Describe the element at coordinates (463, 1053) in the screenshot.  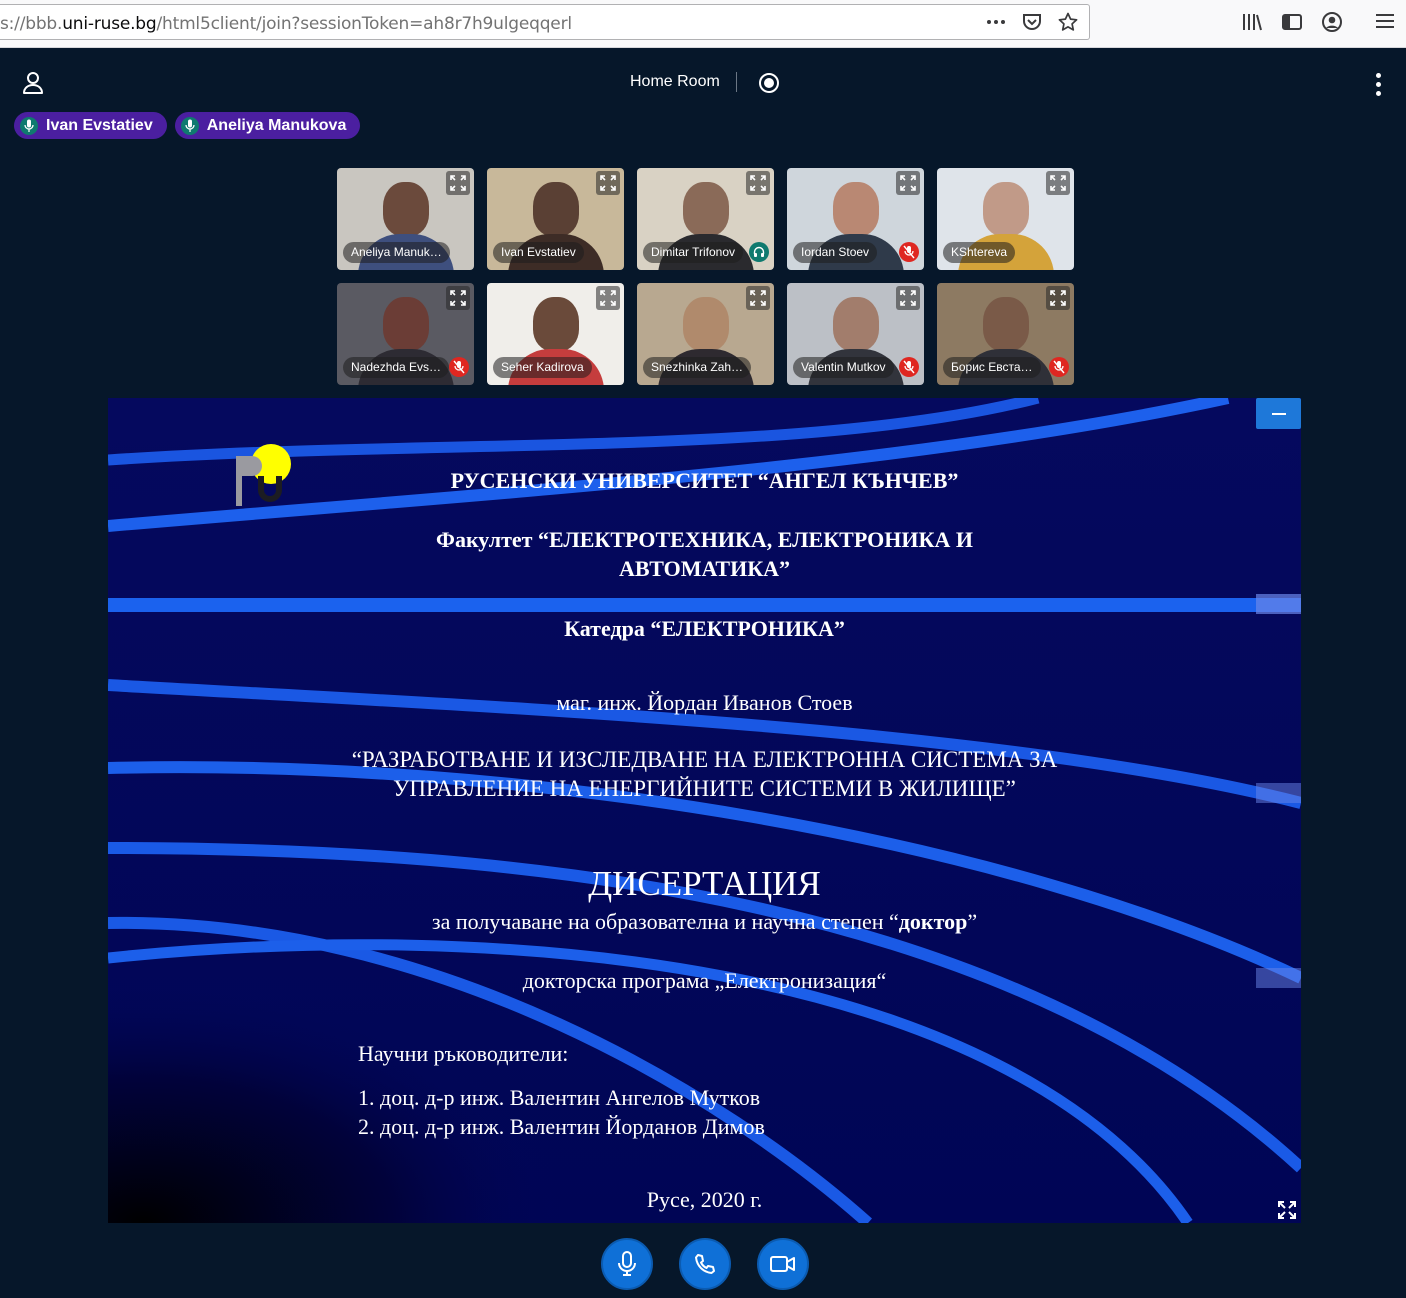
I see `slide-supervisors-label: Научни ръководители:` at that location.